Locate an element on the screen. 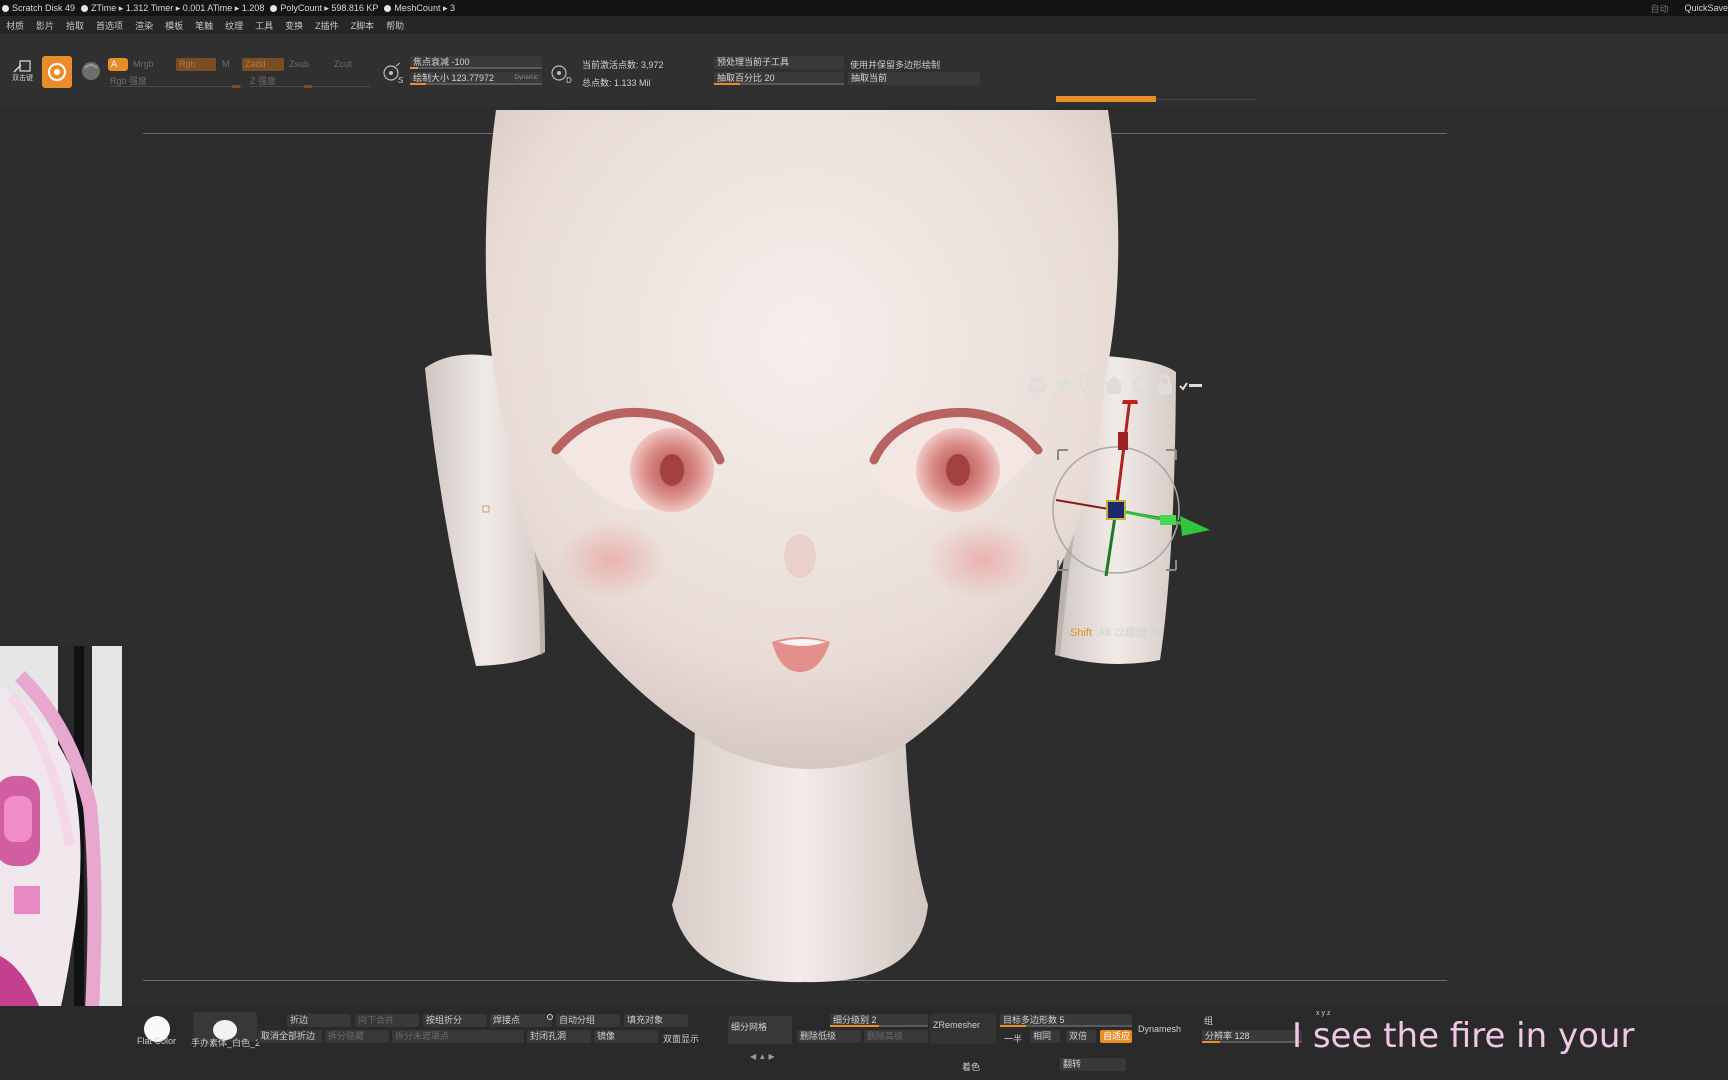 The image size is (1728, 1080). menu-material: 材质 is located at coordinates (15, 25).